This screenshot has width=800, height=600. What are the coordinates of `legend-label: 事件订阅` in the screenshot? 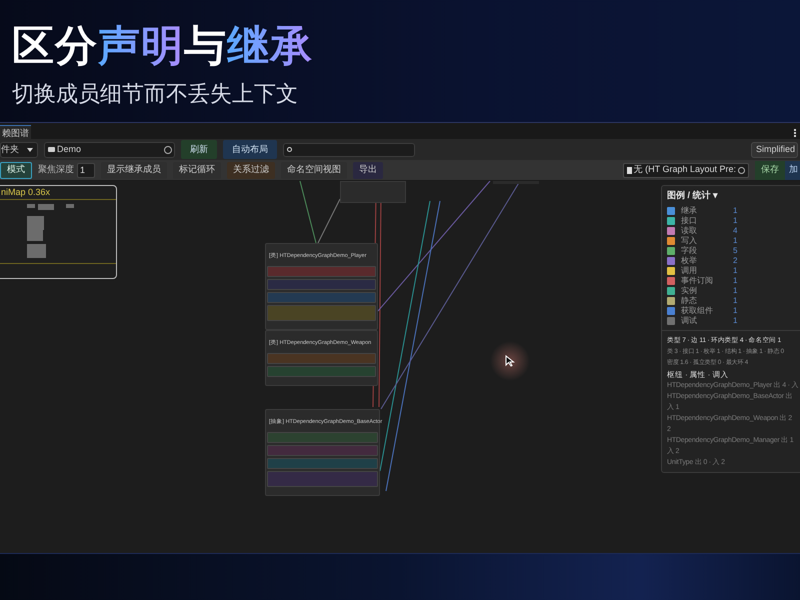 It's located at (697, 280).